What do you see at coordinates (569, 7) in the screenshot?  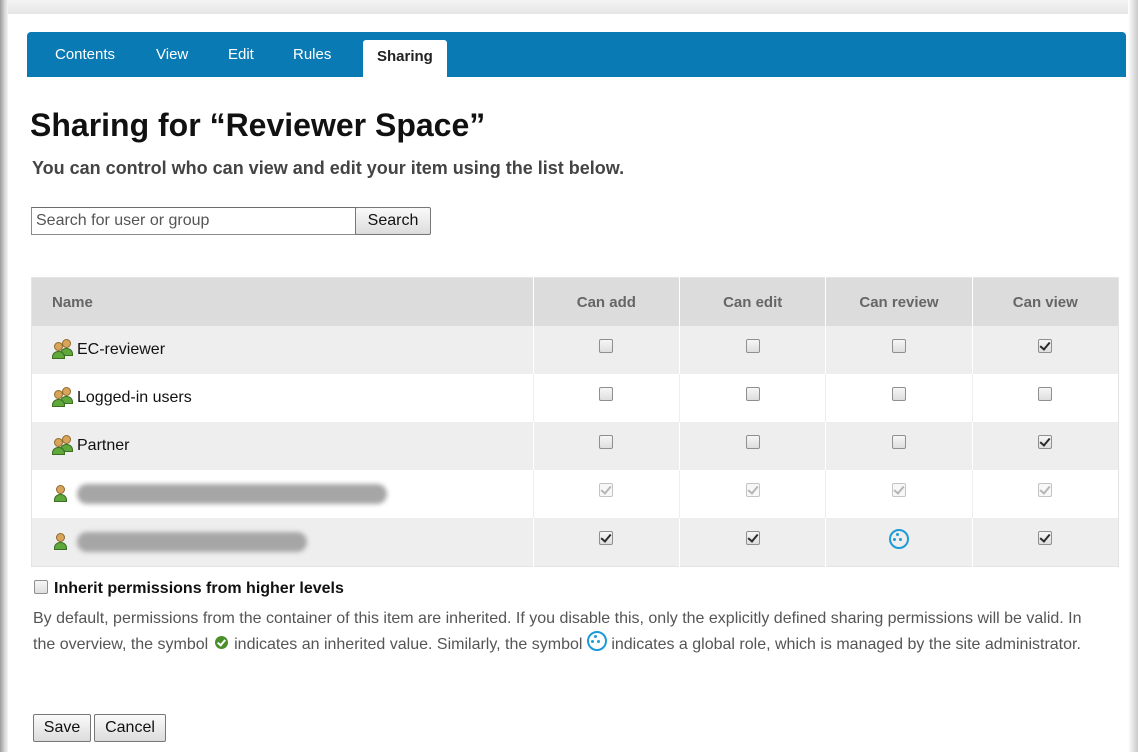 I see `window-top-edge` at bounding box center [569, 7].